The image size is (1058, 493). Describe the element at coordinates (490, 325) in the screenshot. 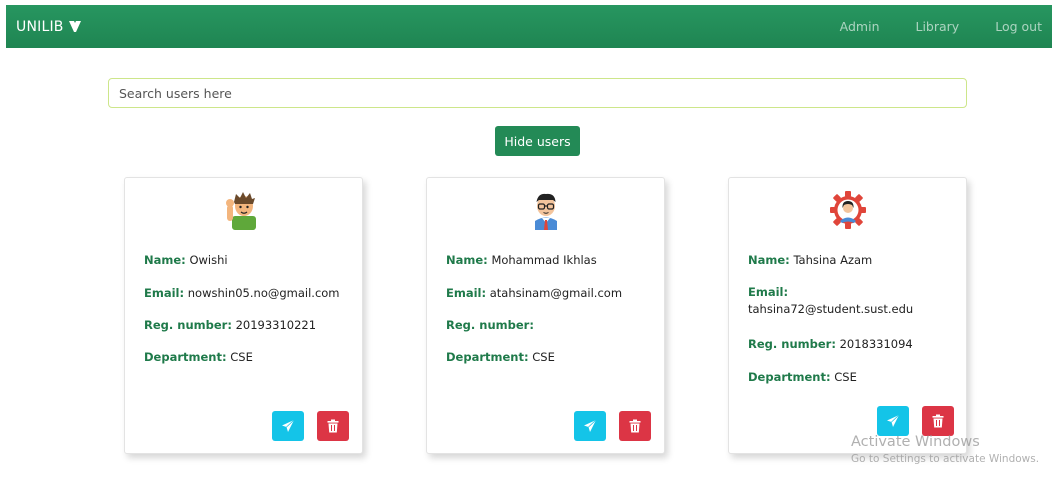

I see `user-reg-number: Reg. number:` at that location.